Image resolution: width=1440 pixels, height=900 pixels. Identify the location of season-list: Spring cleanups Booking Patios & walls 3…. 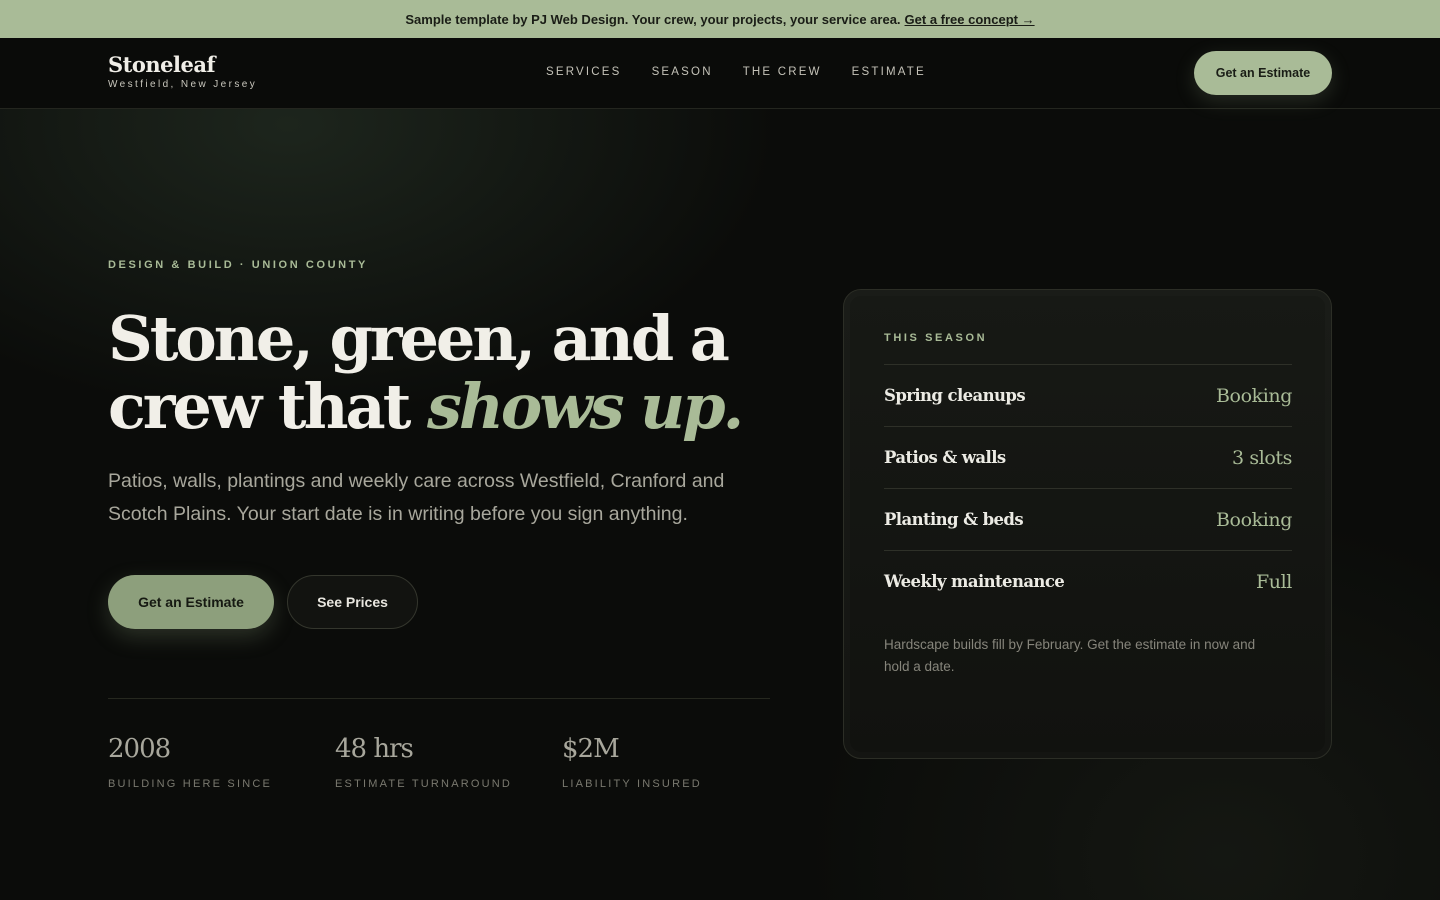
(1088, 488).